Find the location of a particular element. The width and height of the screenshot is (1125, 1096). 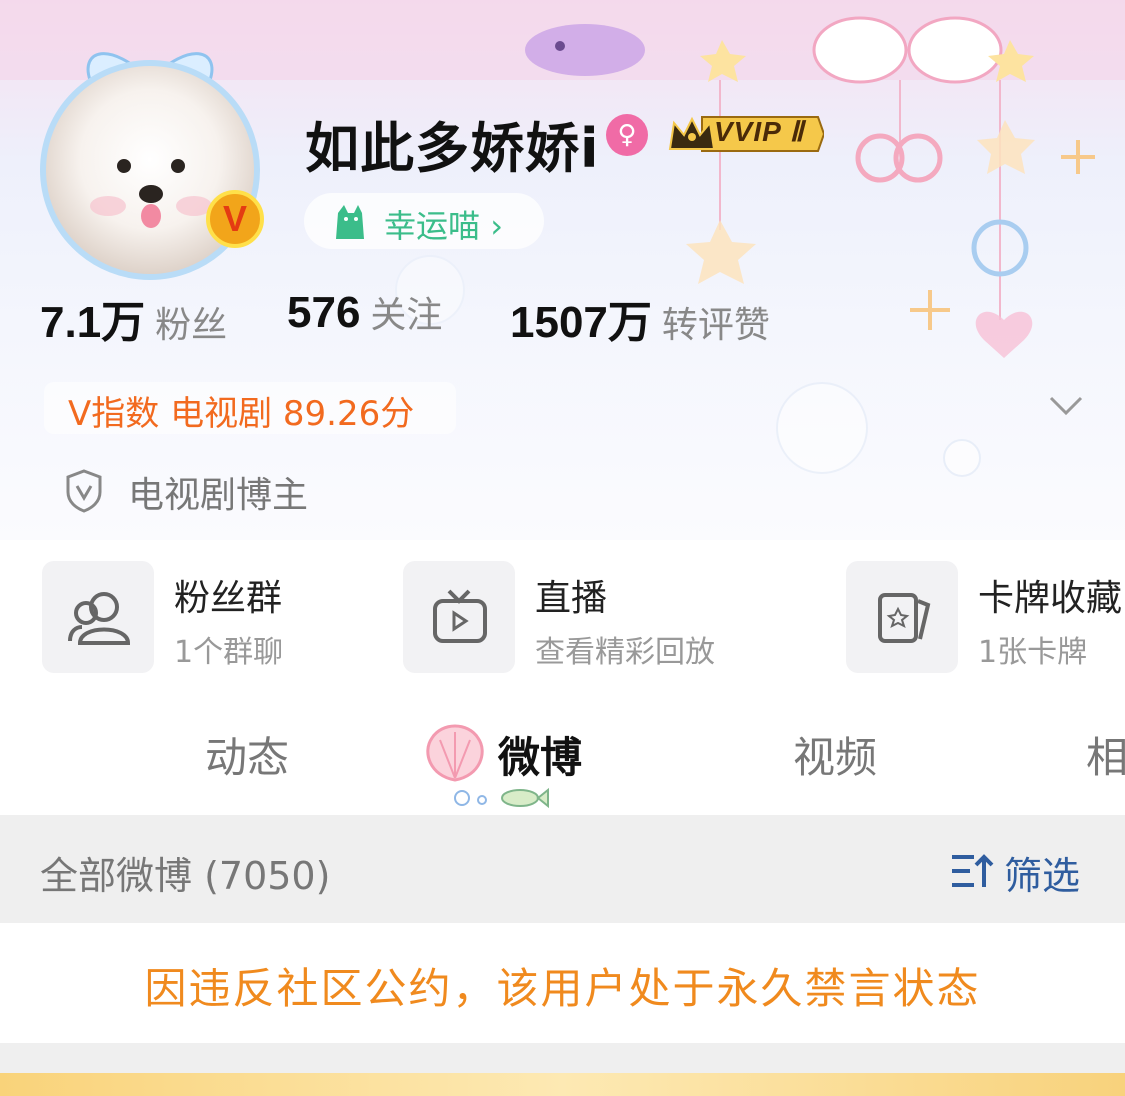

tab-album: 相 is located at coordinates (1105, 754).